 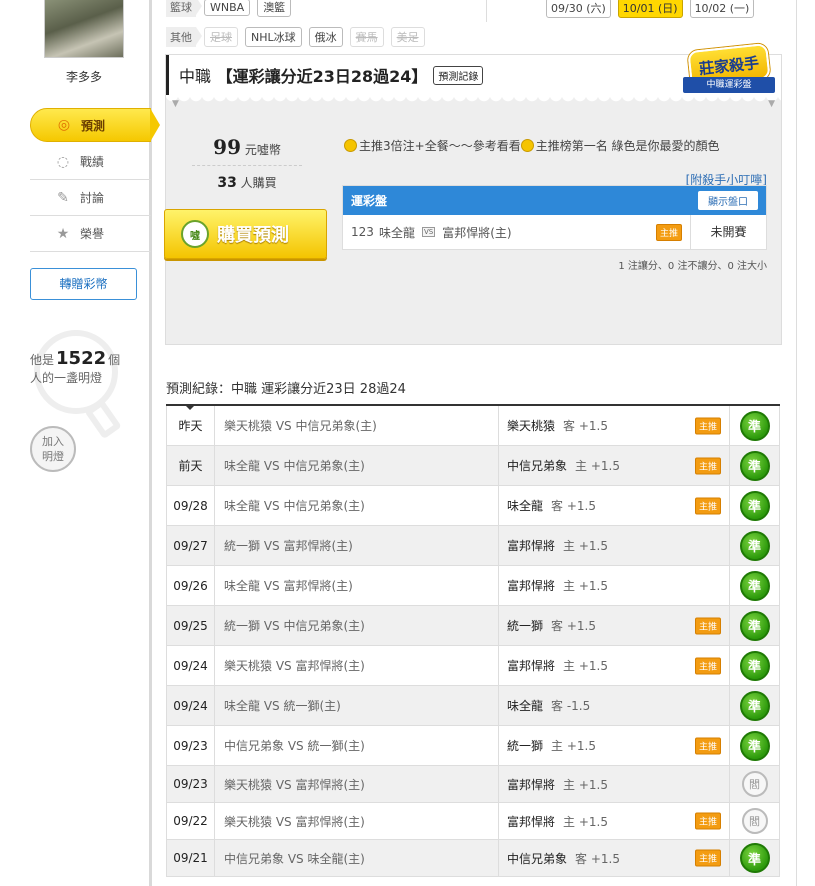 What do you see at coordinates (650, 9) in the screenshot?
I see `date-chip-selected: 10/01 (日)` at bounding box center [650, 9].